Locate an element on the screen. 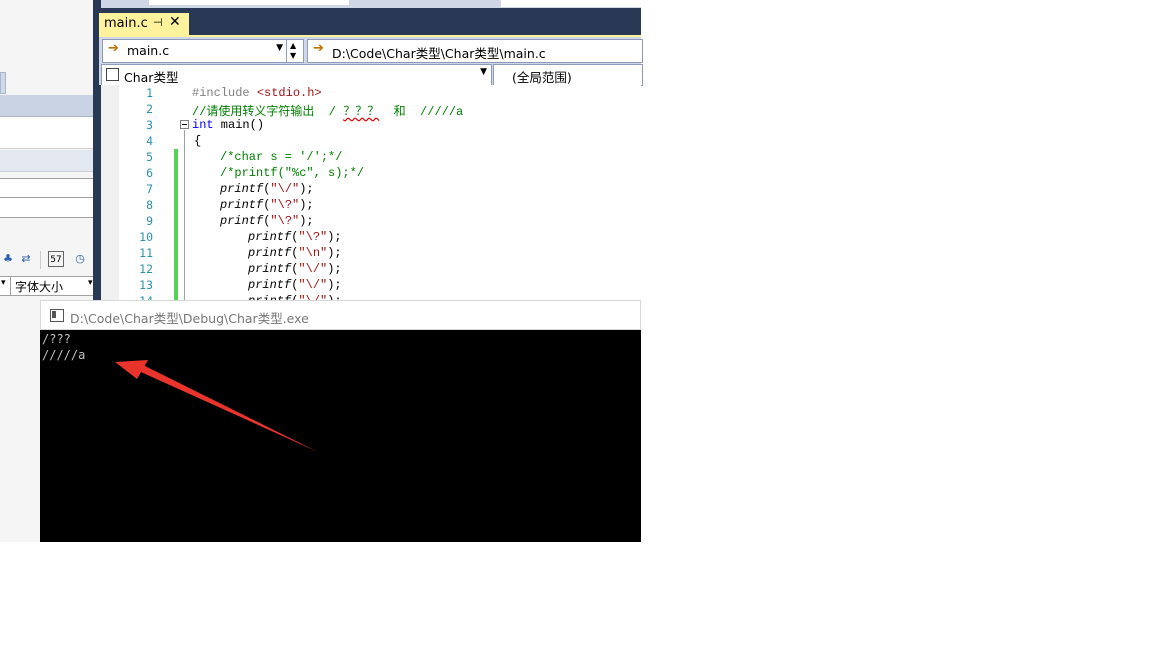 The height and width of the screenshot is (648, 1152). arrow-shaft is located at coordinates (225, 407).